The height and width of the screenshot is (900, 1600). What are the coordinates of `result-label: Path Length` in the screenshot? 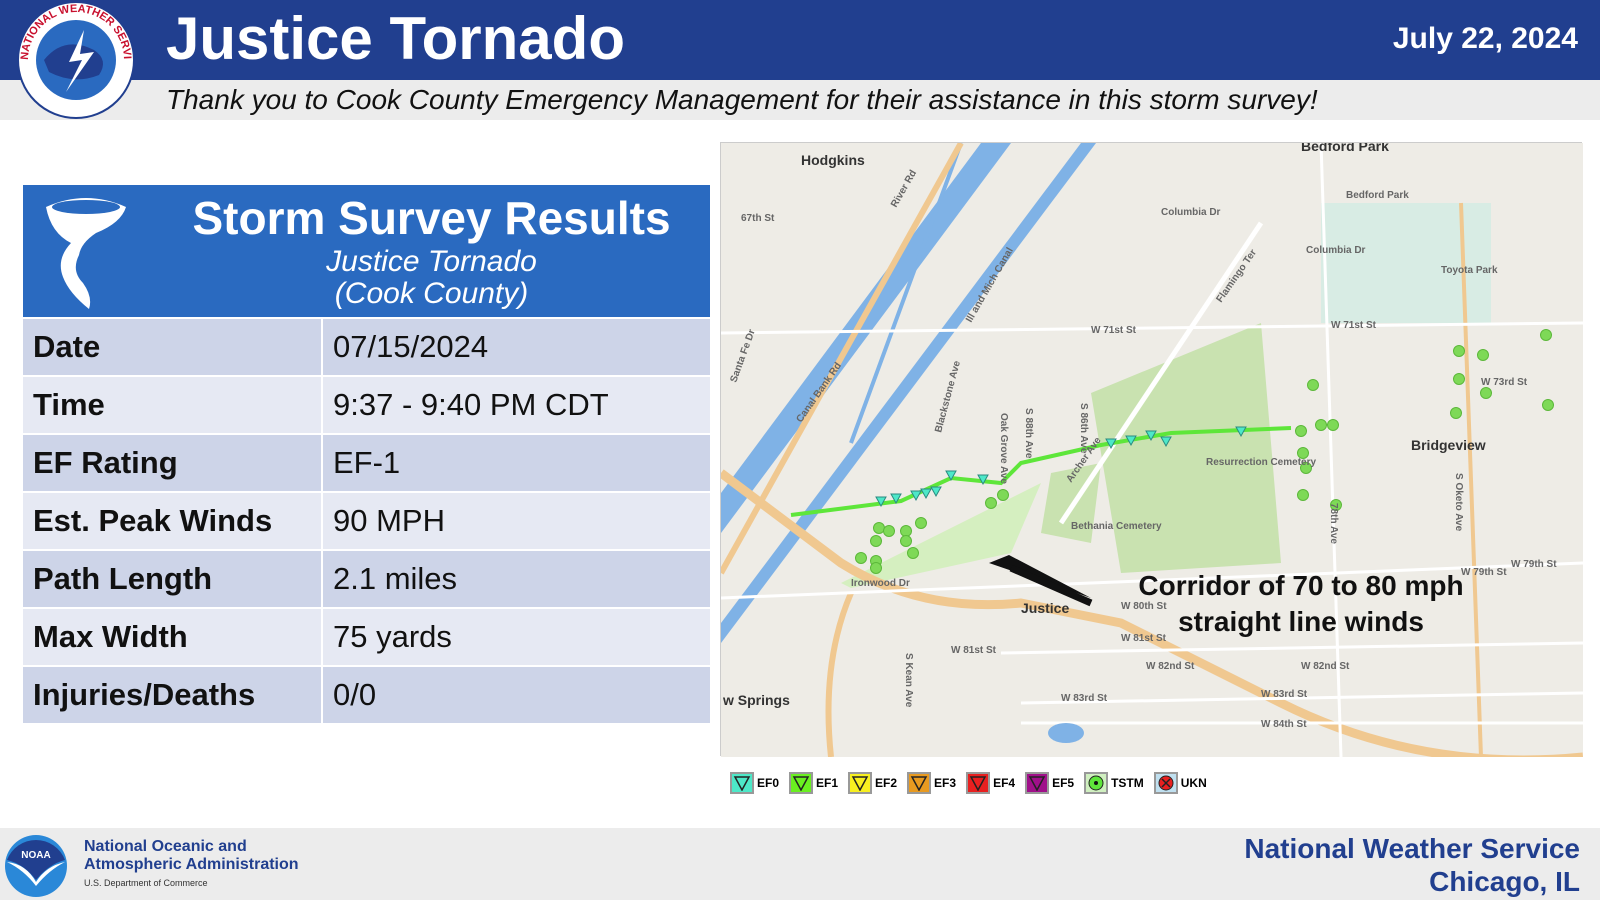 It's located at (173, 579).